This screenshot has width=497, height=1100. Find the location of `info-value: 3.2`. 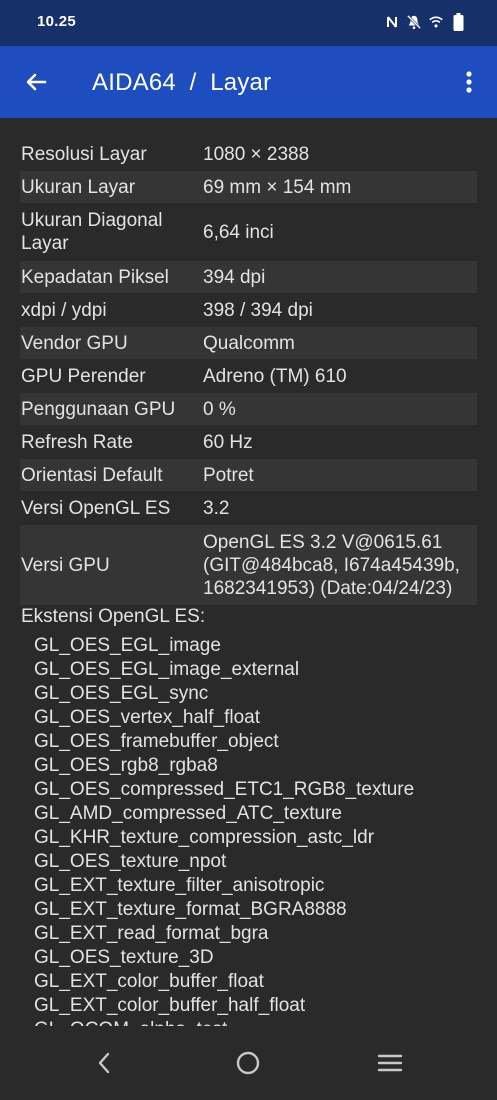

info-value: 3.2 is located at coordinates (216, 508).